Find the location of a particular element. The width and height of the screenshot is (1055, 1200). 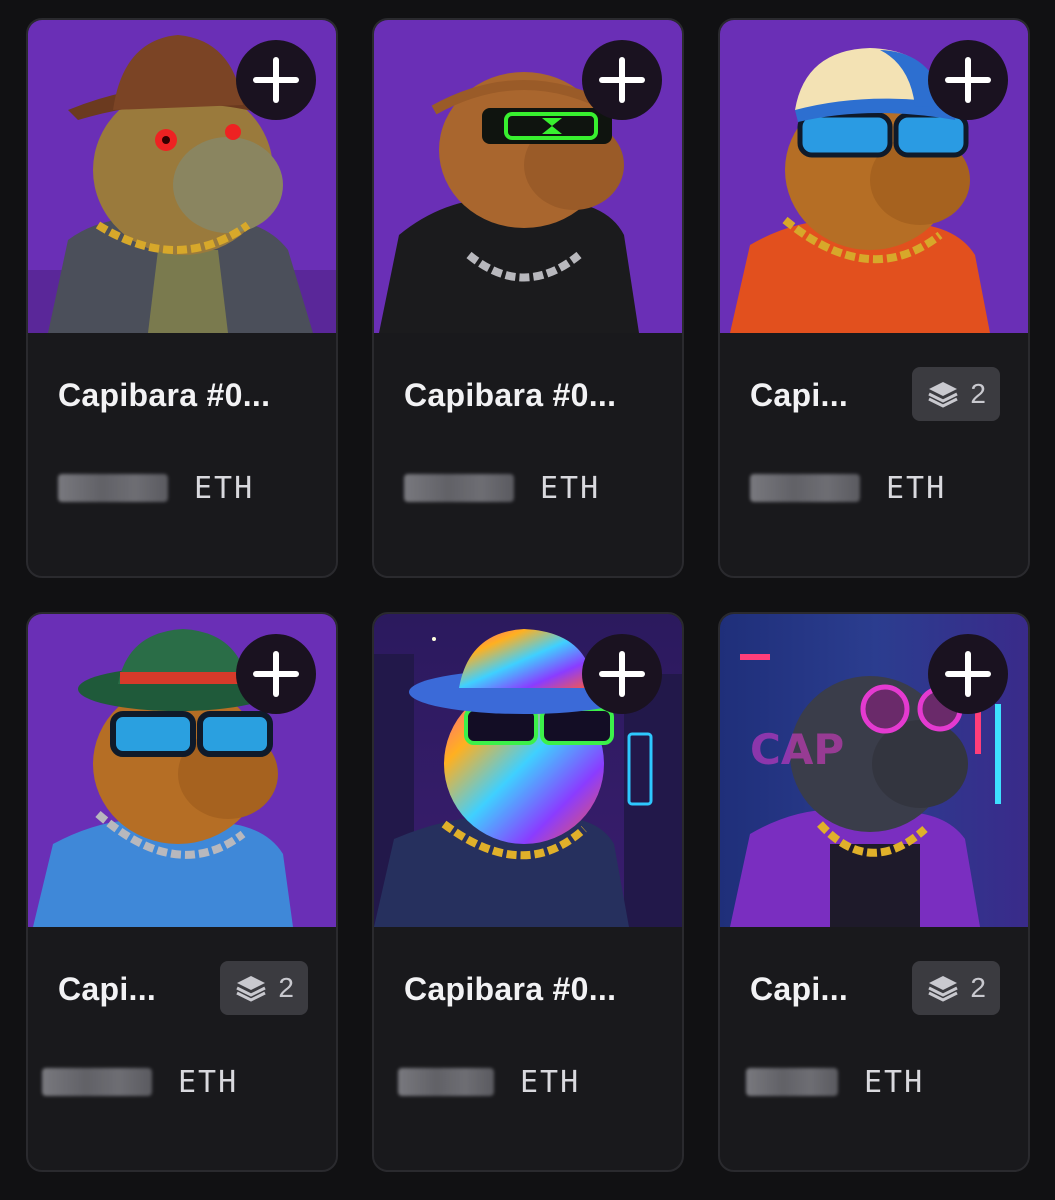

svg-text: CAP is located at coordinates (797, 749).